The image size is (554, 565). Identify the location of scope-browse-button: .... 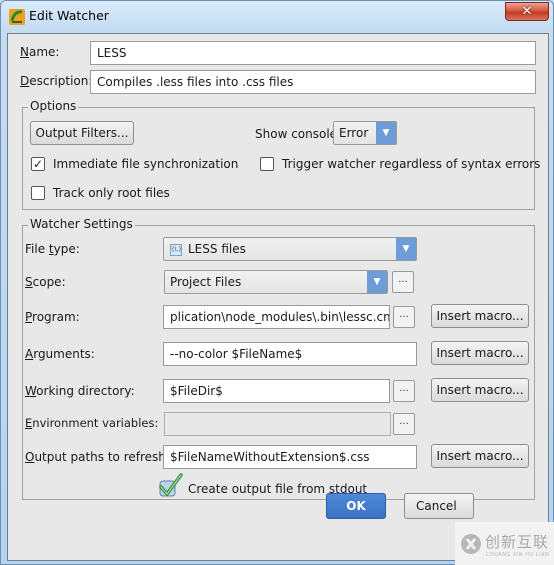
(403, 282).